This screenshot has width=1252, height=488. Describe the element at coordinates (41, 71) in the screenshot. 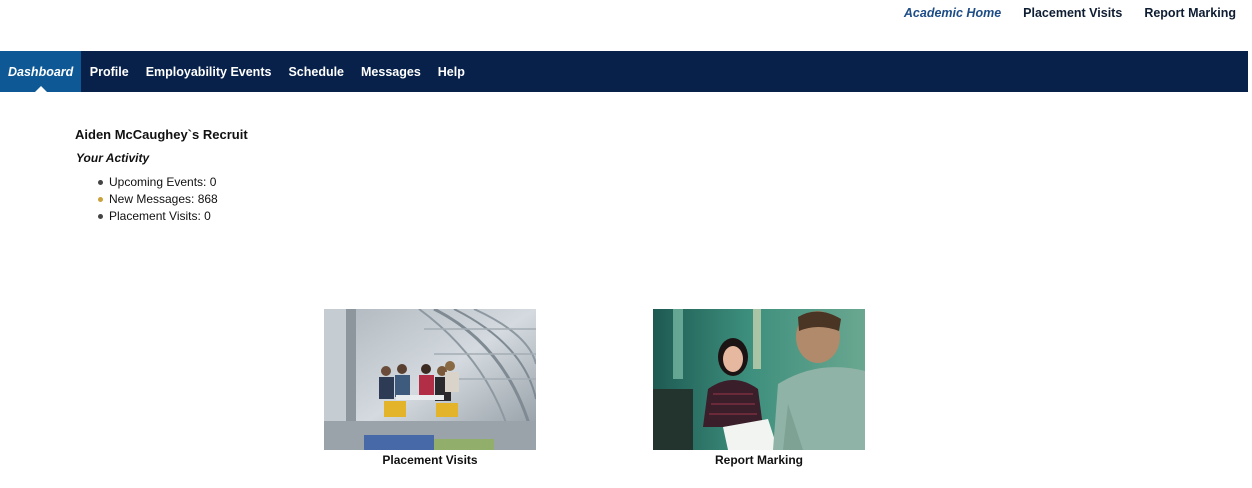

I see `nav-dashboard: Dashboard` at that location.